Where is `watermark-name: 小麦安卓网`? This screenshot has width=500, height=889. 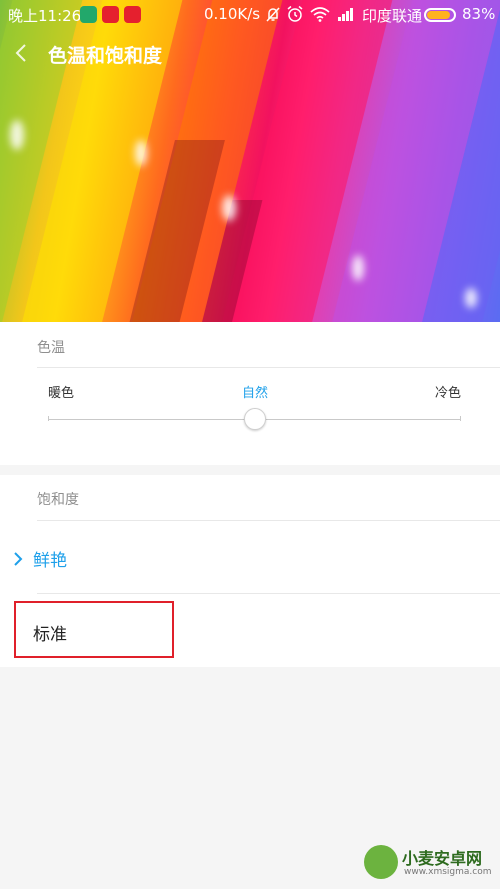 watermark-name: 小麦安卓网 is located at coordinates (442, 858).